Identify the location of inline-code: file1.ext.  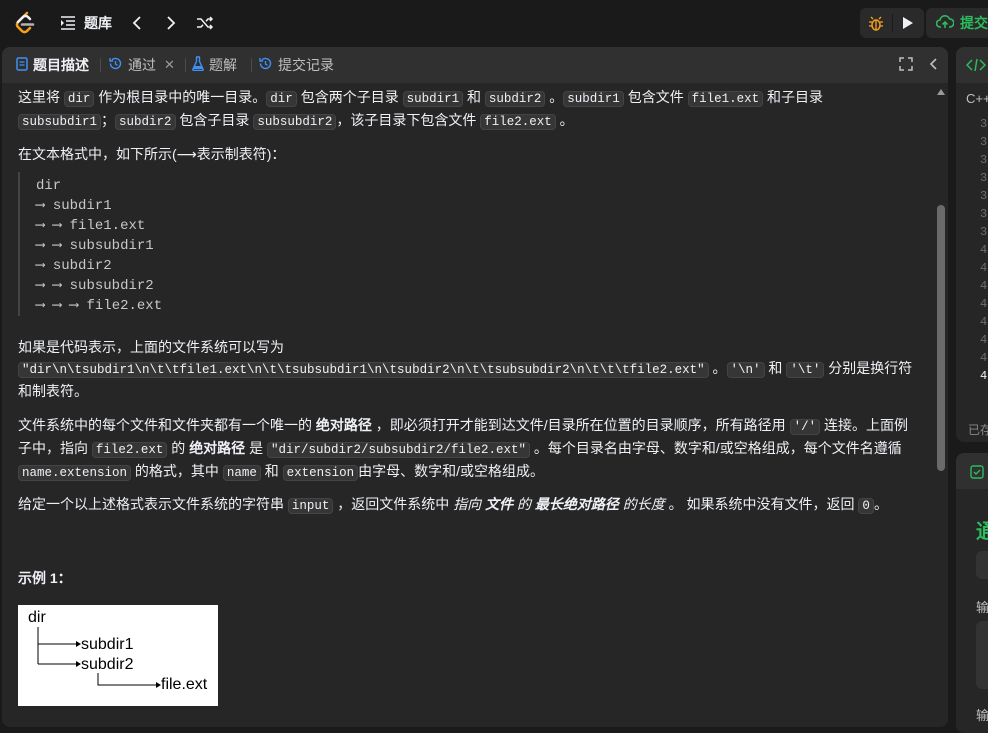
(725, 99).